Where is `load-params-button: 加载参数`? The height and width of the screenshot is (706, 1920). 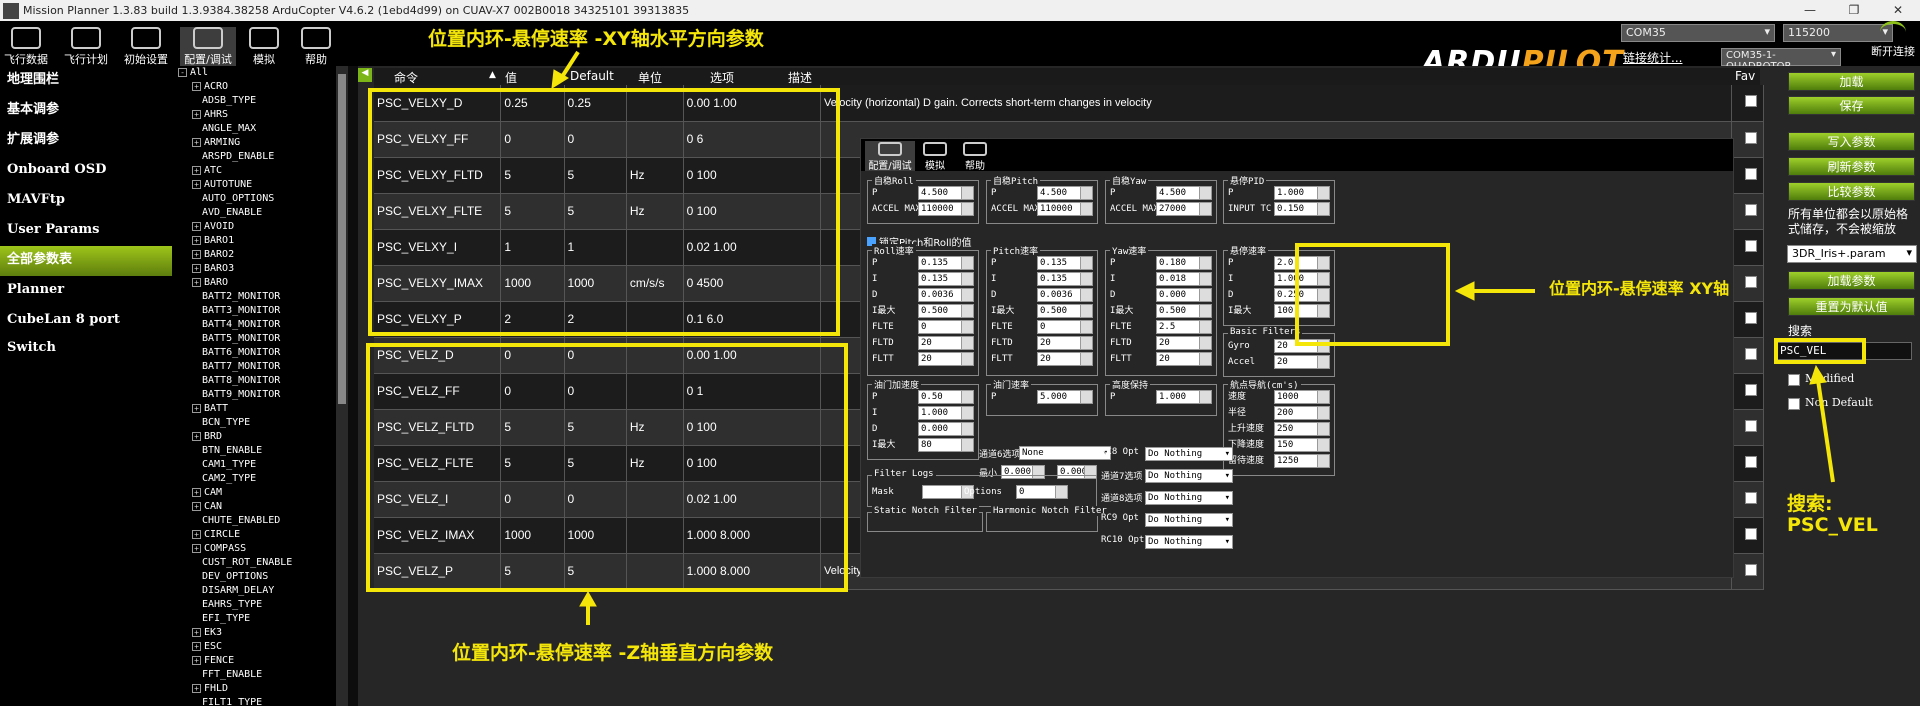 load-params-button: 加载参数 is located at coordinates (1851, 280).